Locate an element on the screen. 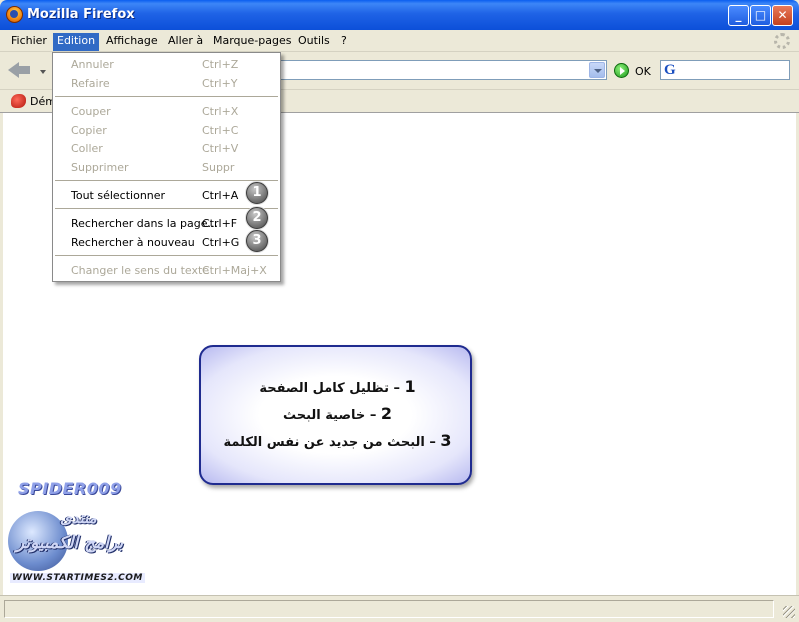 The image size is (799, 622). watermark-logo: منتدى برامج الكمبيوتر WWW.STARTIMES2.COM is located at coordinates (76, 546).